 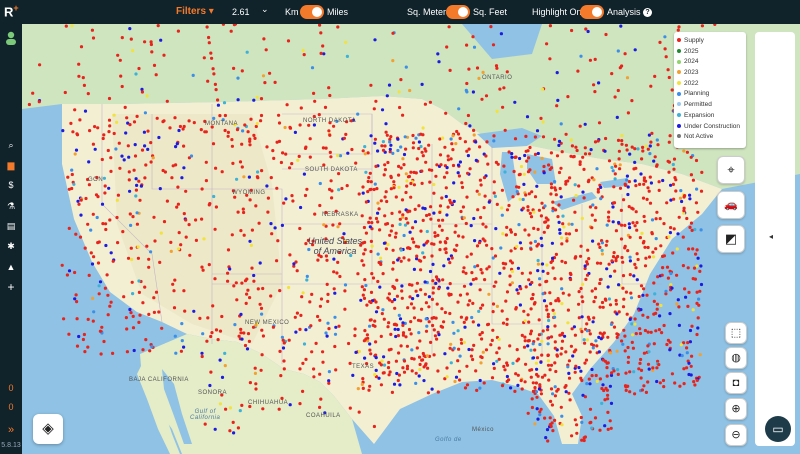 What do you see at coordinates (710, 62) in the screenshot?
I see `legend-item: 2024` at bounding box center [710, 62].